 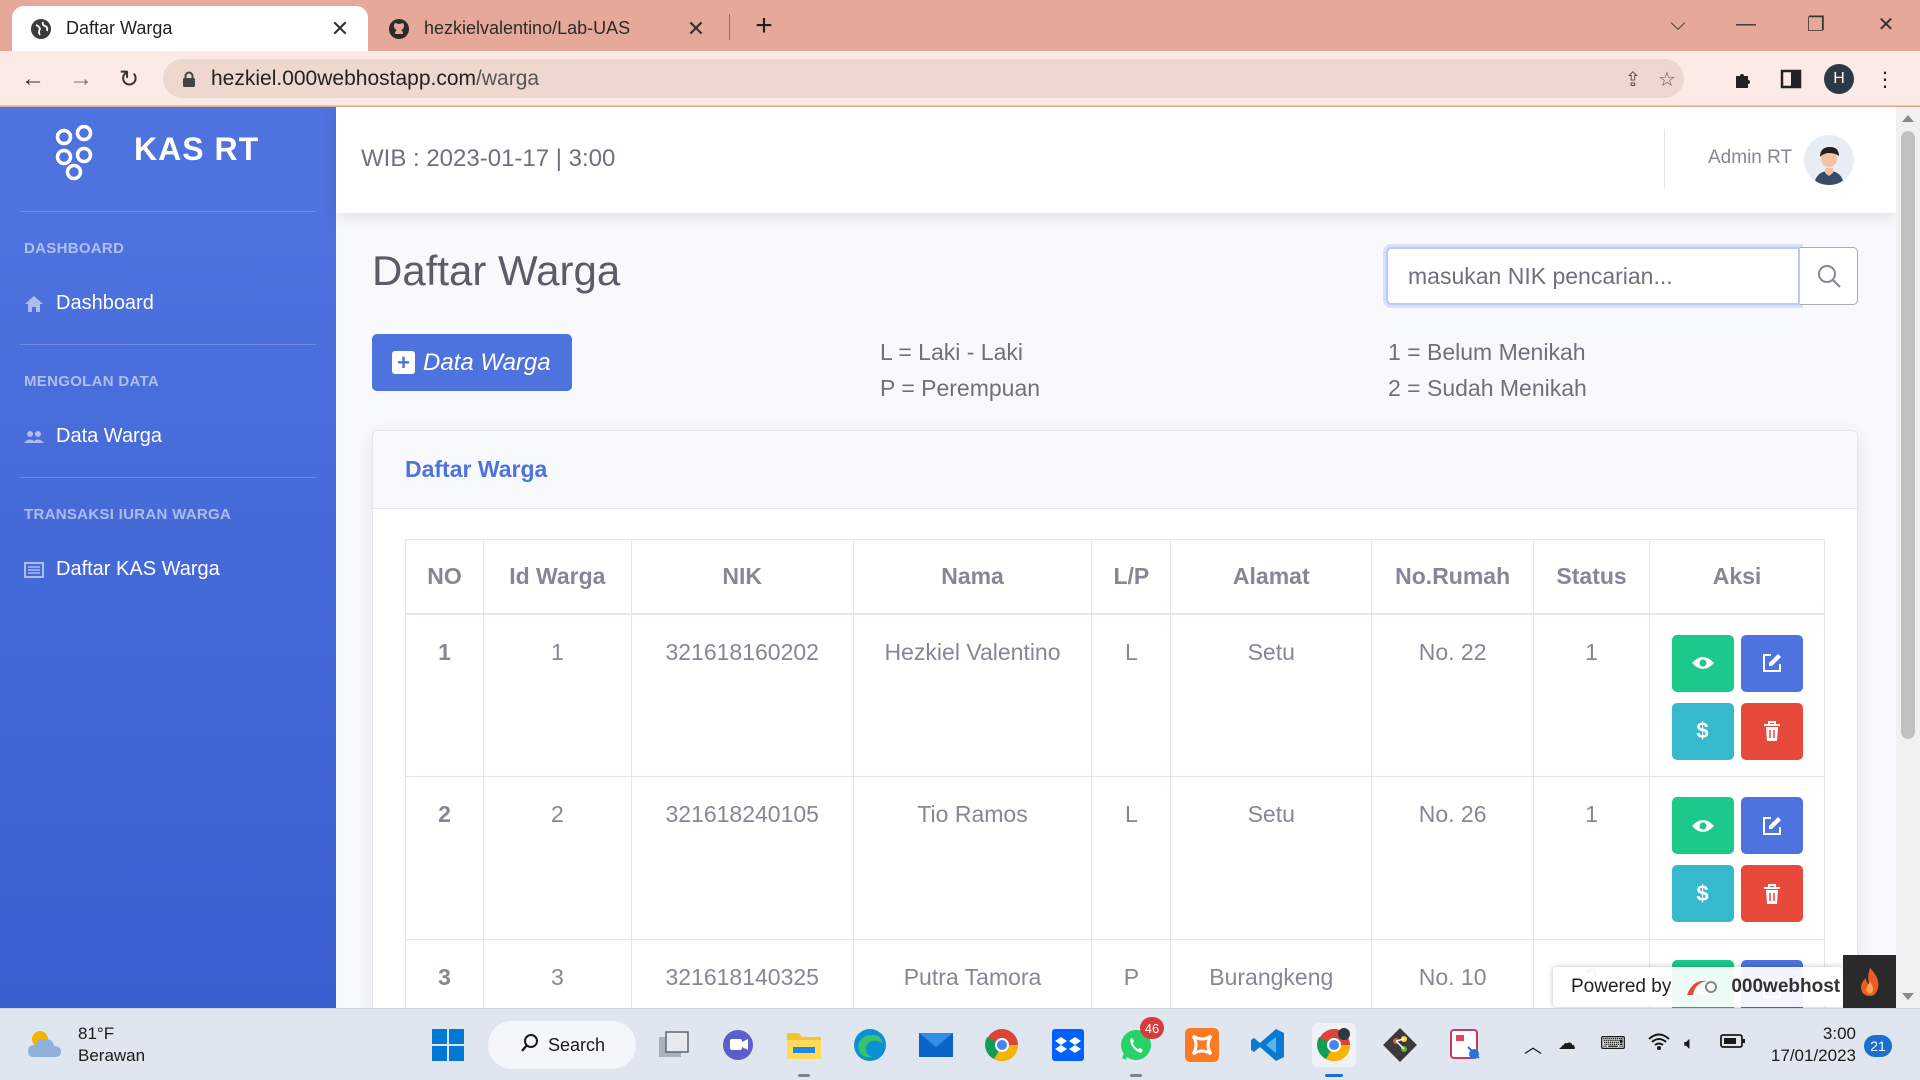 What do you see at coordinates (742, 858) in the screenshot?
I see `cell-nik: 321618240105` at bounding box center [742, 858].